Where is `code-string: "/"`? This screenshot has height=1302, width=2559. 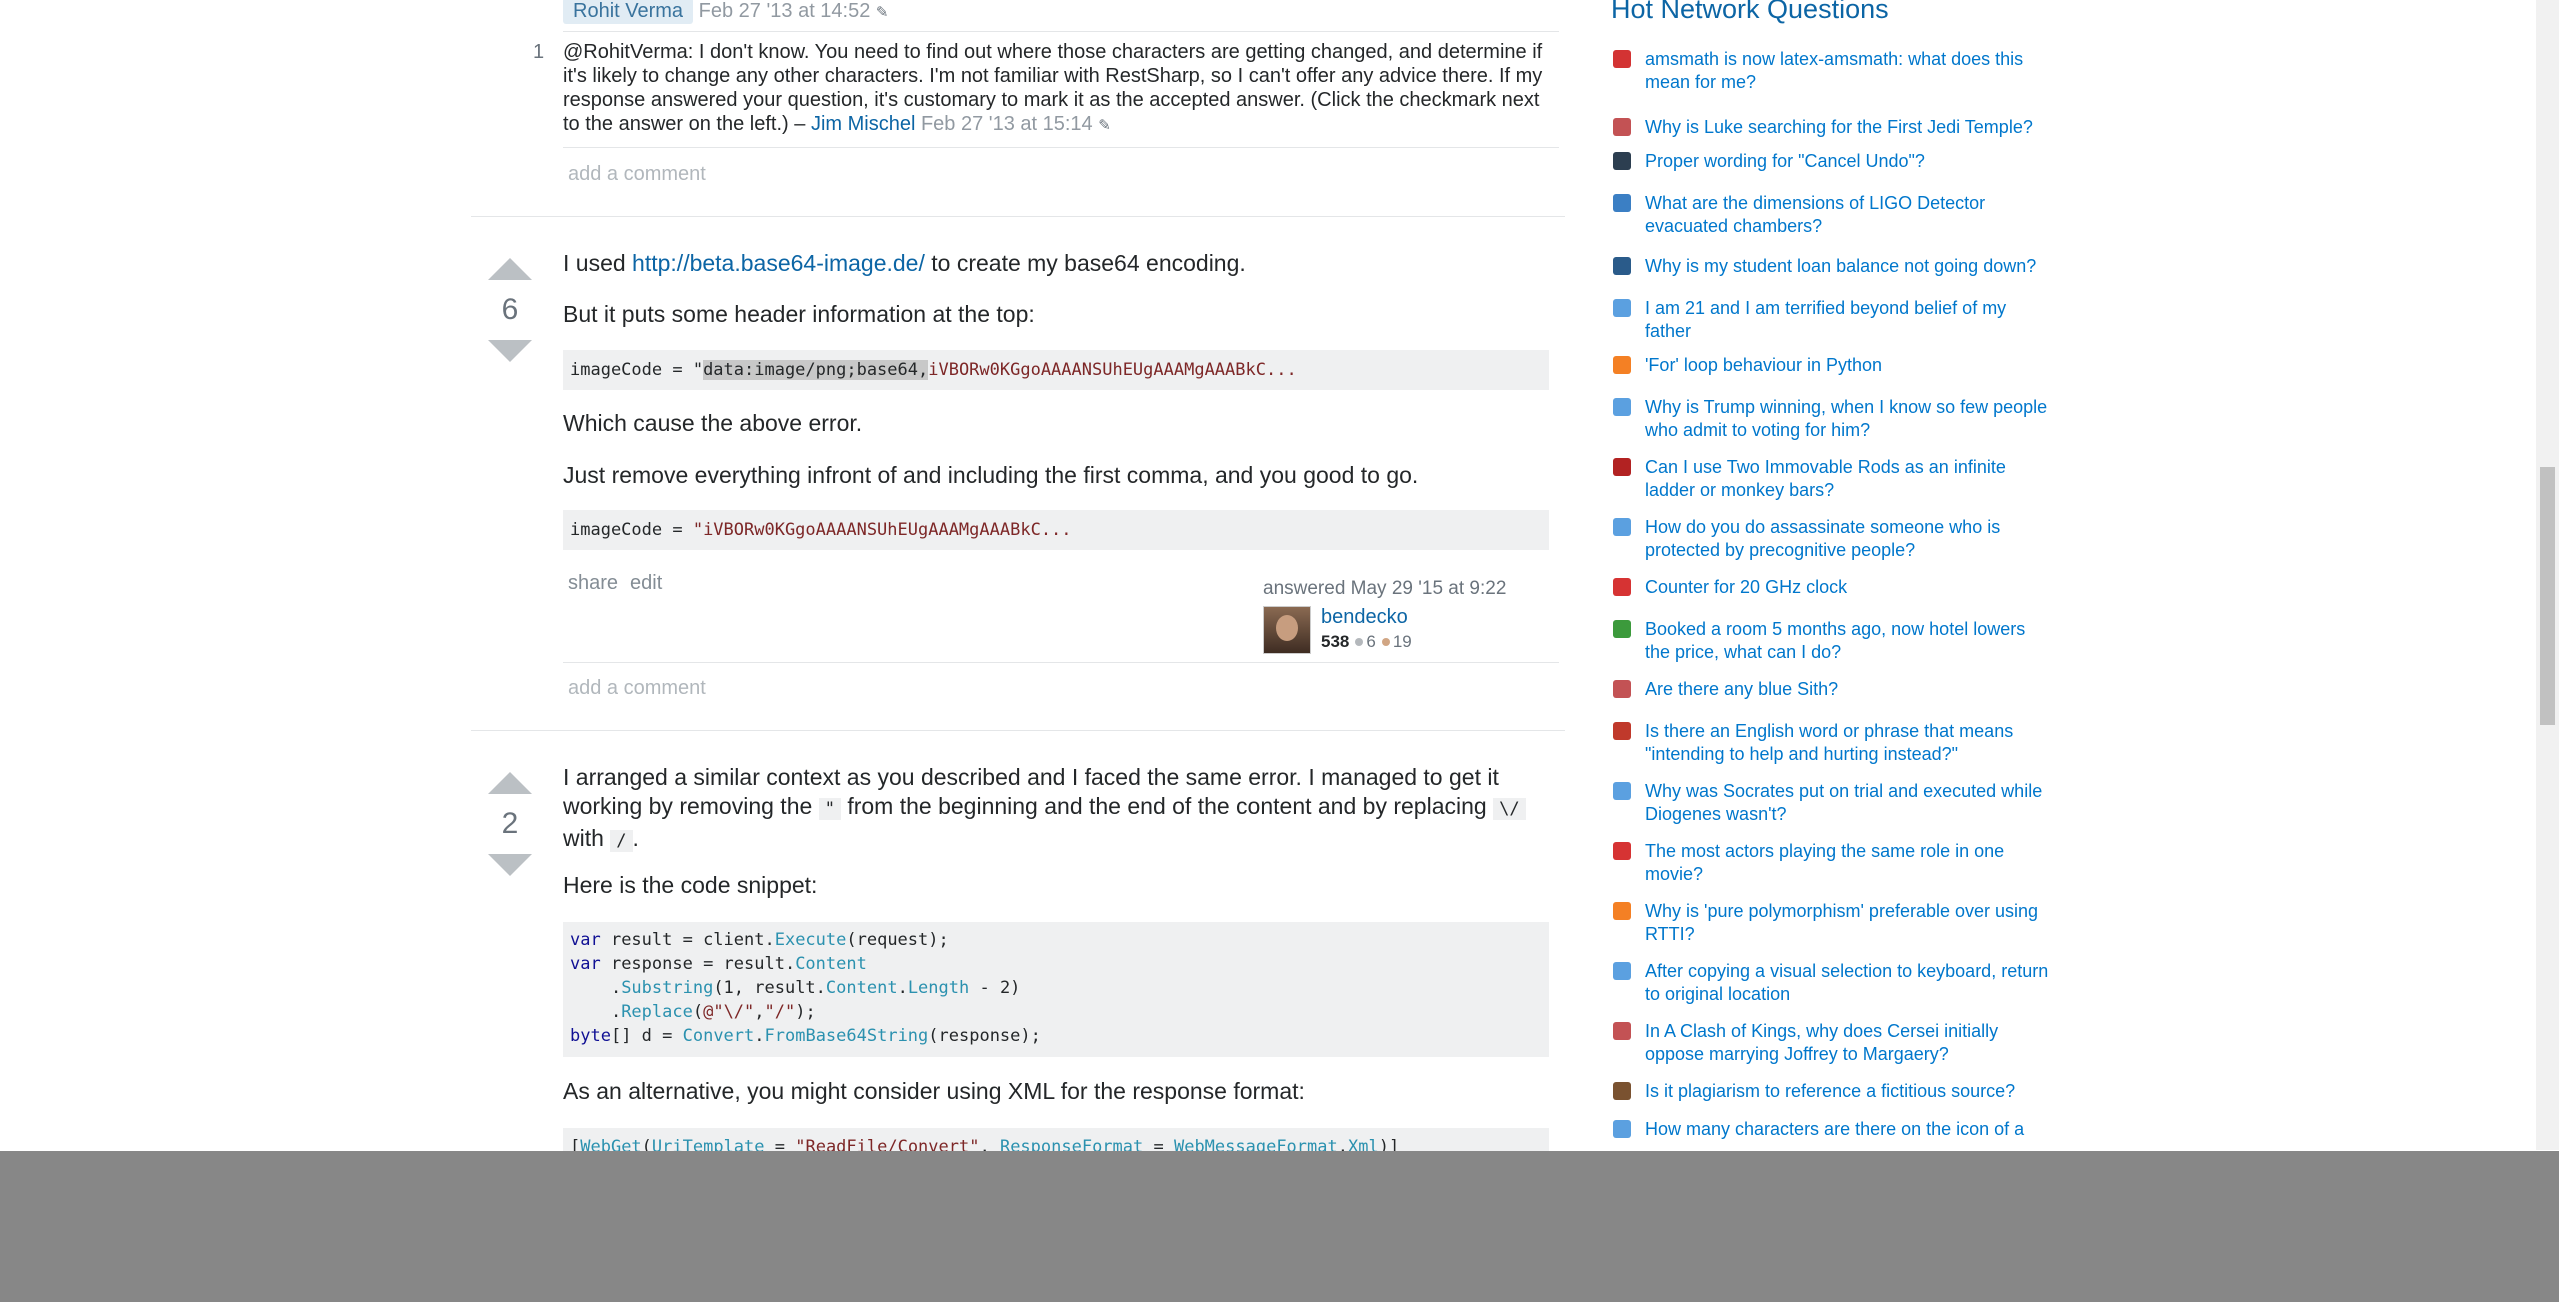 code-string: "/" is located at coordinates (780, 1012).